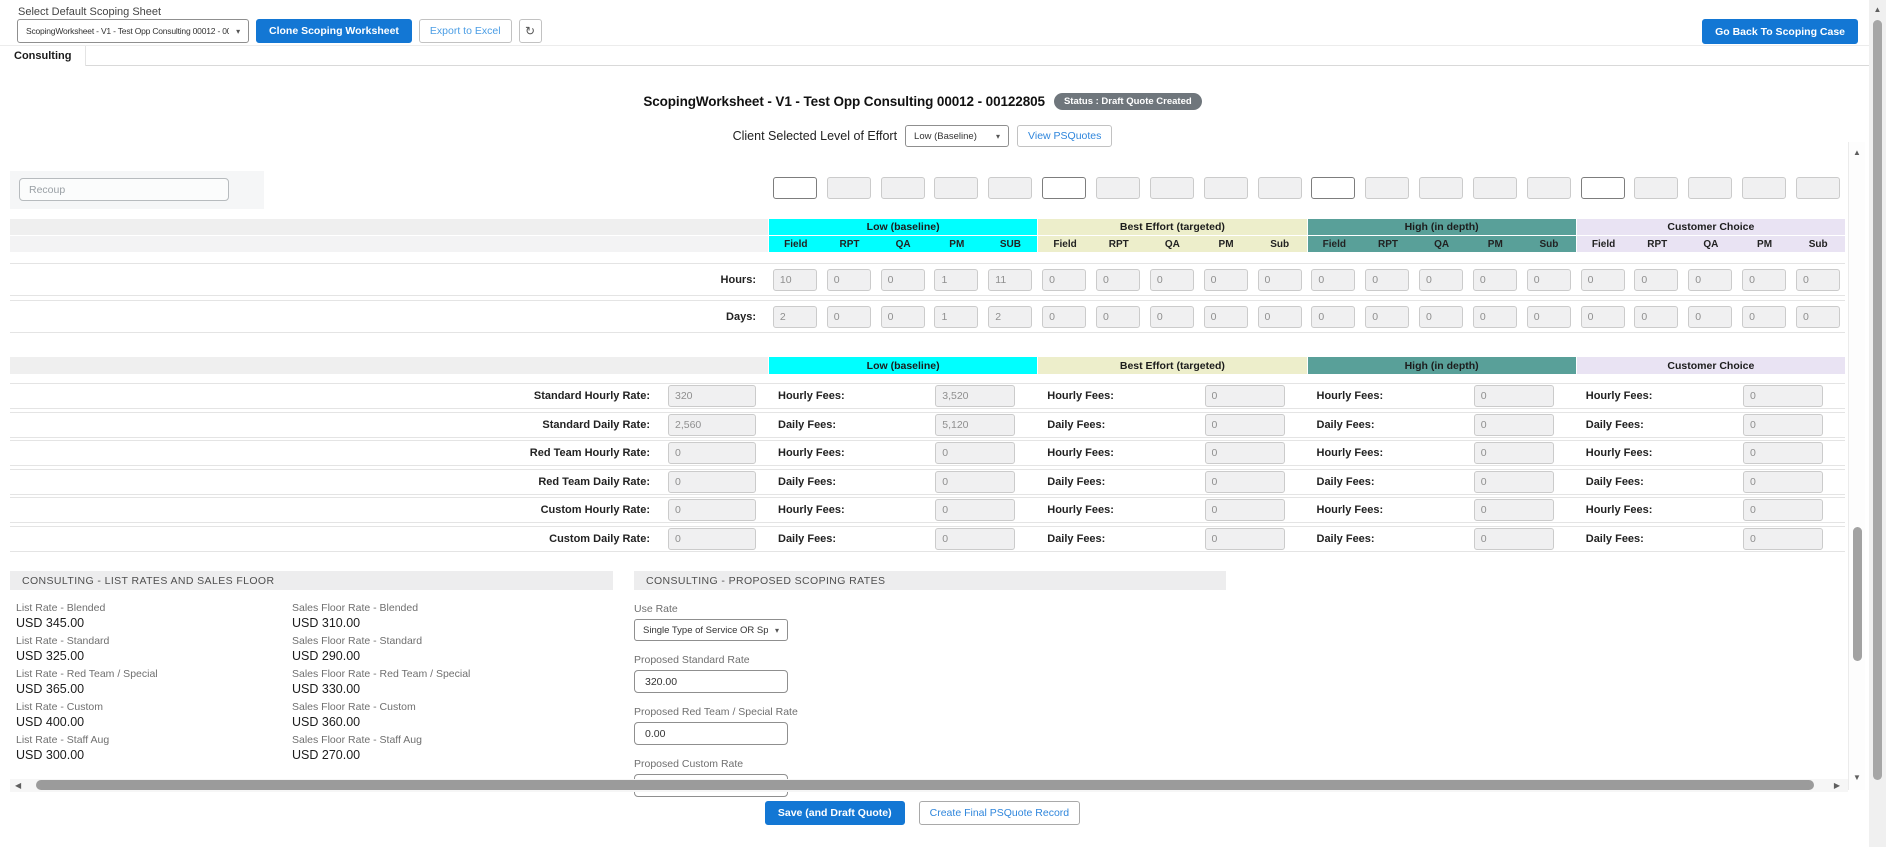 The image size is (1886, 847). What do you see at coordinates (902, 396) in the screenshot?
I see `fee-cell-low-baseline: Hourly Fees:` at bounding box center [902, 396].